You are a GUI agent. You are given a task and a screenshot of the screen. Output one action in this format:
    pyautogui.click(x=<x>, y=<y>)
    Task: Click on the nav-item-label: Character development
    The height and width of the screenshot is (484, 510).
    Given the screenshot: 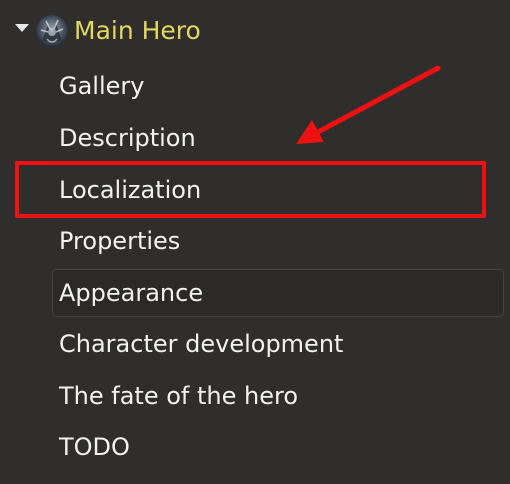 What is the action you would take?
    pyautogui.click(x=201, y=344)
    